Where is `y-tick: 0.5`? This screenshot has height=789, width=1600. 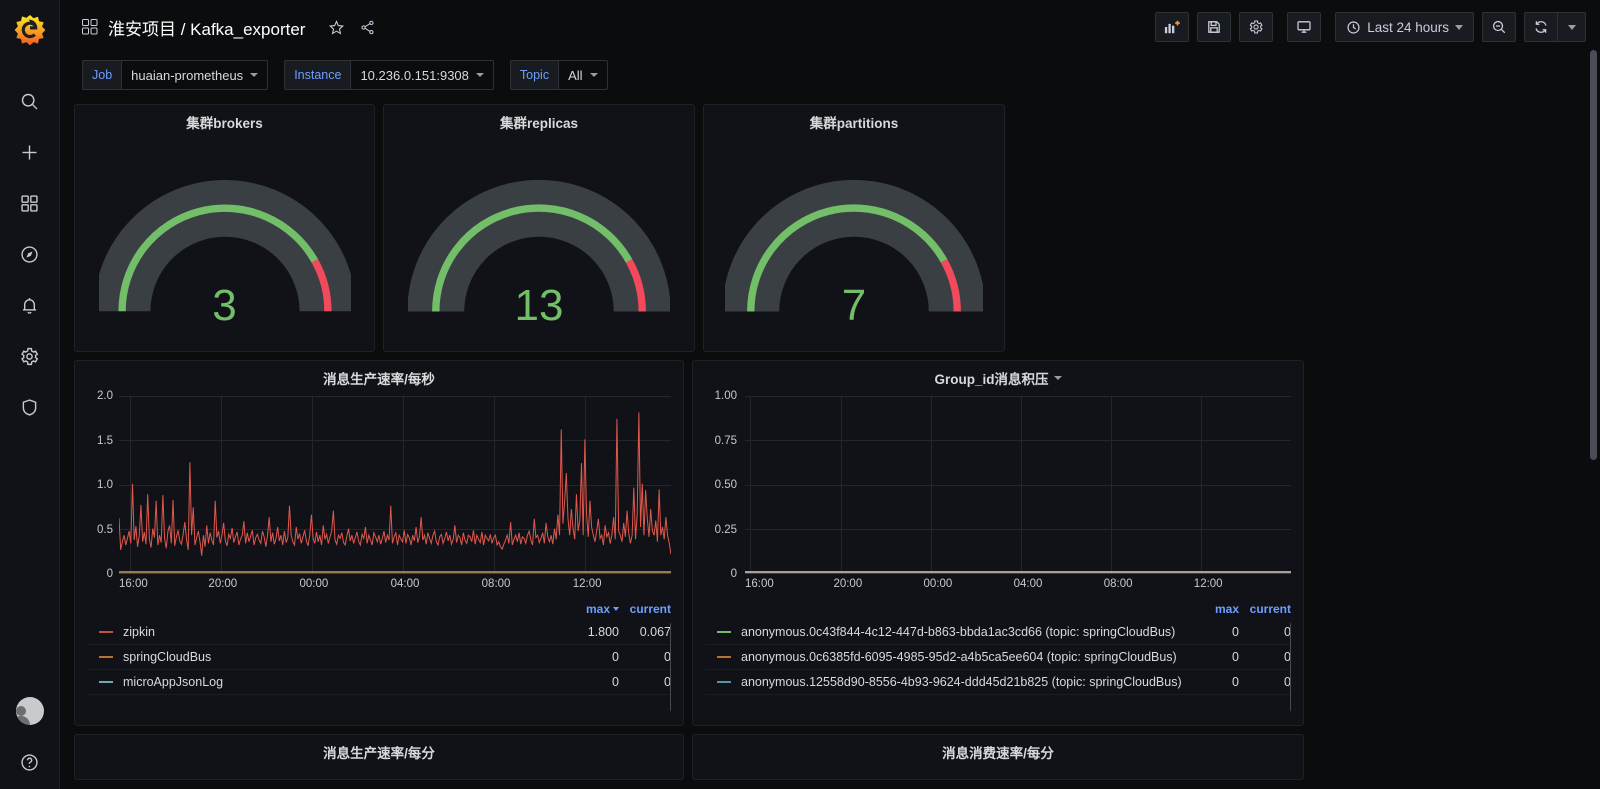
y-tick: 0.5 is located at coordinates (105, 529).